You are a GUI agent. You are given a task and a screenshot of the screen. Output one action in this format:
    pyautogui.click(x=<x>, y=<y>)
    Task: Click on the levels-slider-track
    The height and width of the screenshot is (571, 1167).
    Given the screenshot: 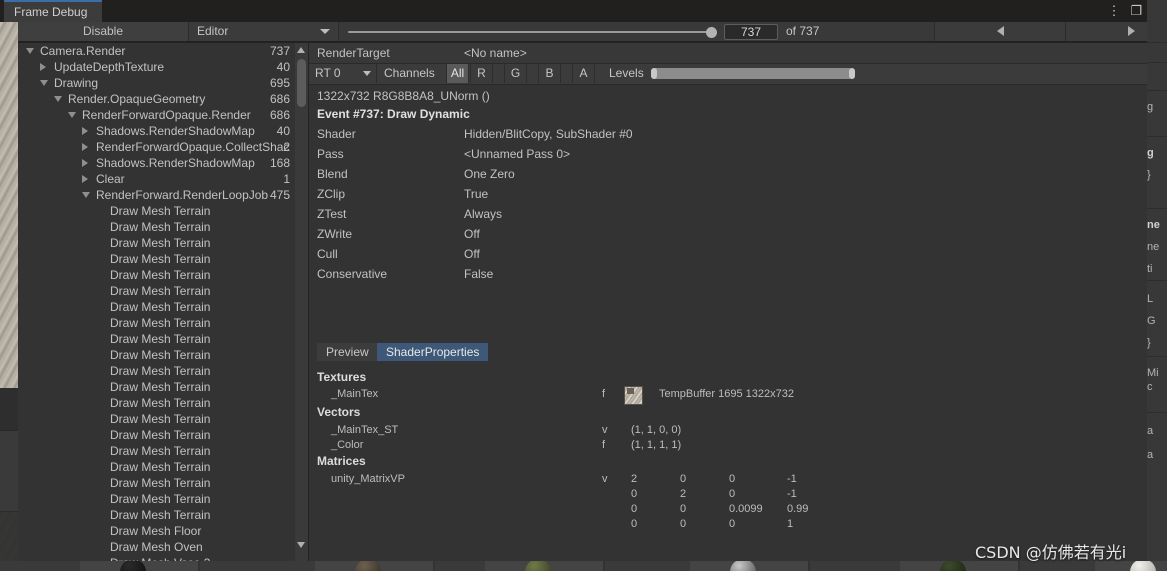 What is the action you would take?
    pyautogui.click(x=752, y=73)
    